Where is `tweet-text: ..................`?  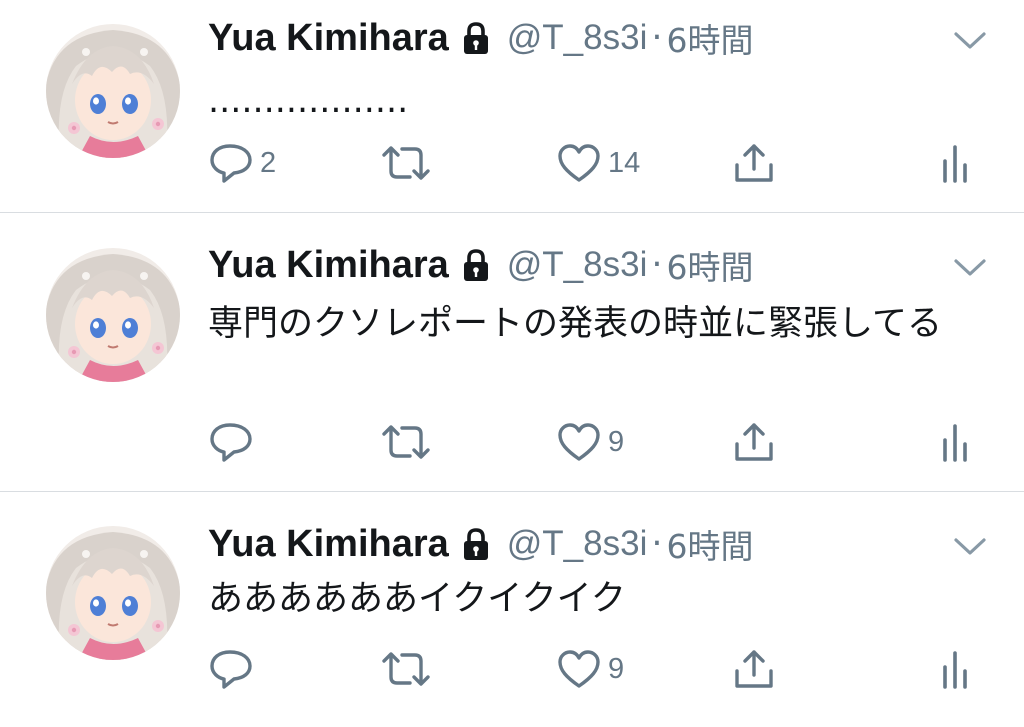 tweet-text: .................. is located at coordinates (308, 101).